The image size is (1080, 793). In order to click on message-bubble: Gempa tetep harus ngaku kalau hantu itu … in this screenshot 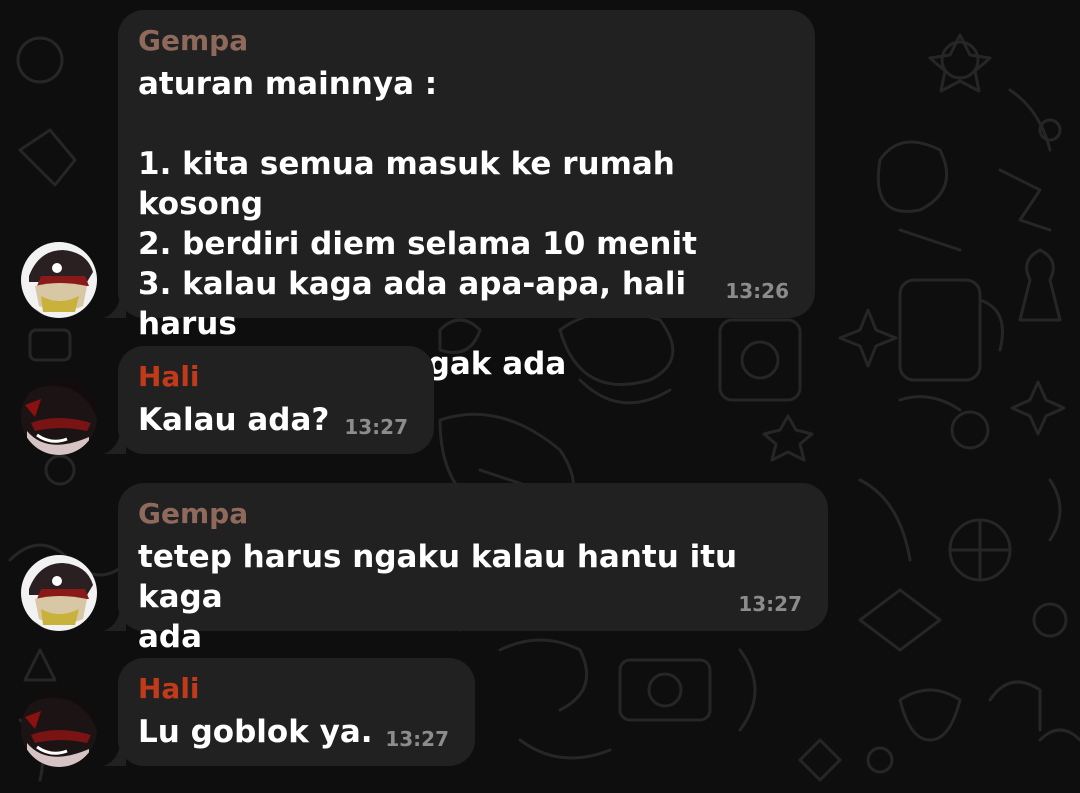, I will do `click(466, 569)`.